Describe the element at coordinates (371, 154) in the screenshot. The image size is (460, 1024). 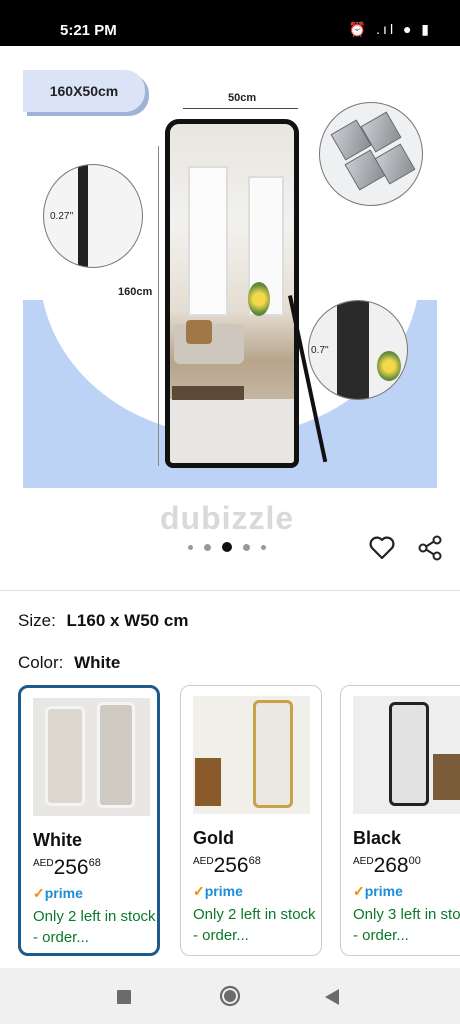
I see `profile-detail-circle` at that location.